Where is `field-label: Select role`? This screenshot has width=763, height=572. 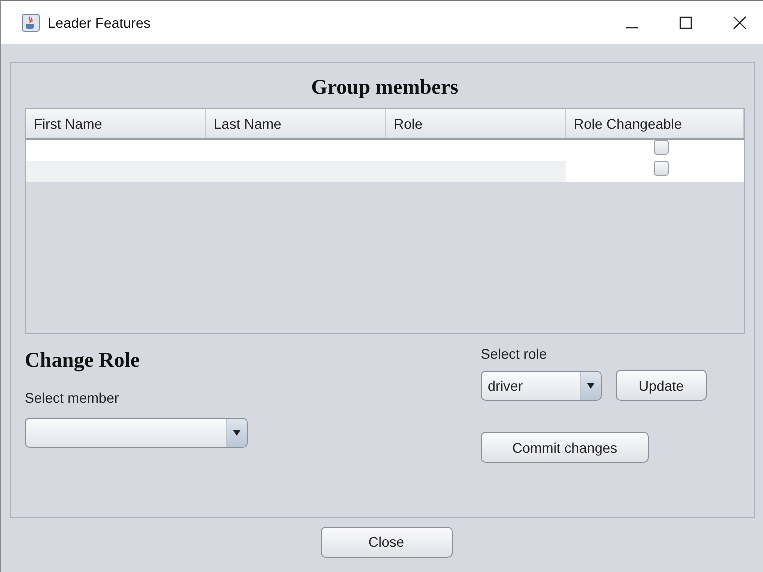
field-label: Select role is located at coordinates (514, 354).